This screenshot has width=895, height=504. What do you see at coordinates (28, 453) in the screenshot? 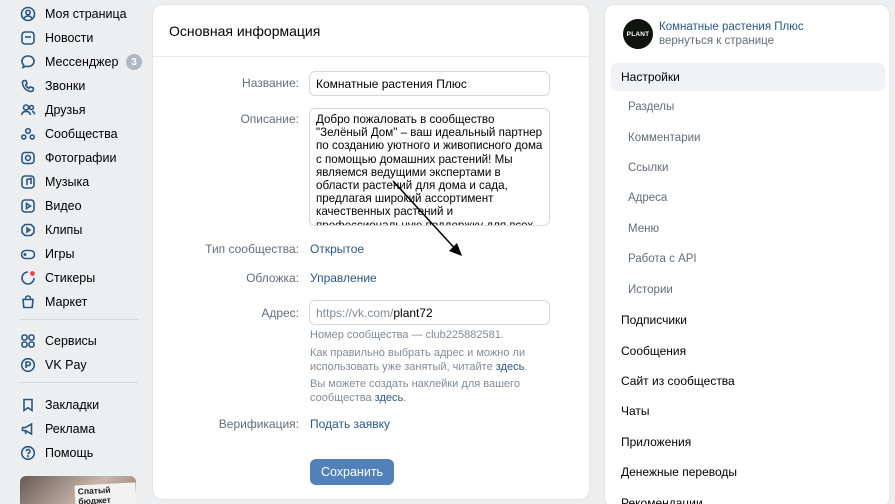
I see `help-icon` at bounding box center [28, 453].